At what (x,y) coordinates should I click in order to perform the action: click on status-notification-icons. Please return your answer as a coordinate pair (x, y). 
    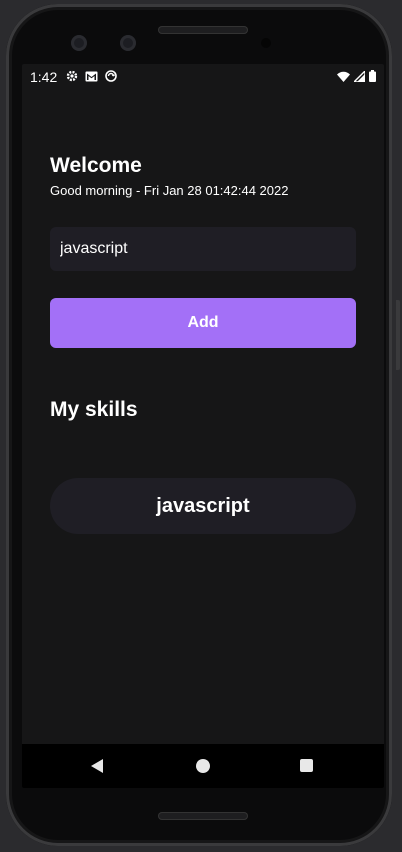
    Looking at the image, I should click on (91, 77).